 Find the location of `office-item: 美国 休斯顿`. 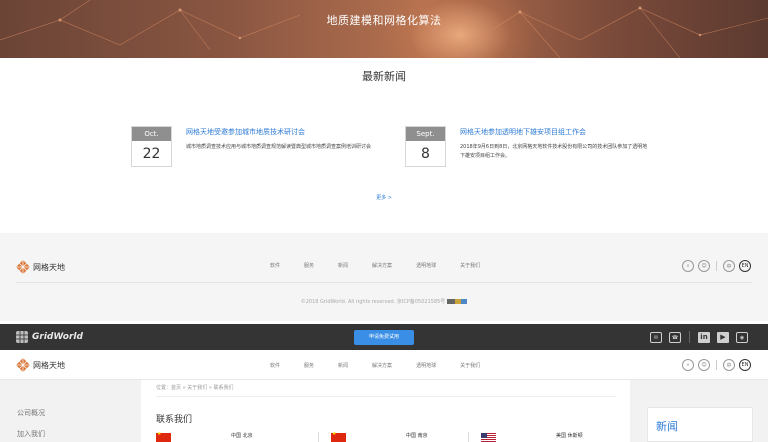

office-item: 美国 休斯顿 is located at coordinates (552, 437).